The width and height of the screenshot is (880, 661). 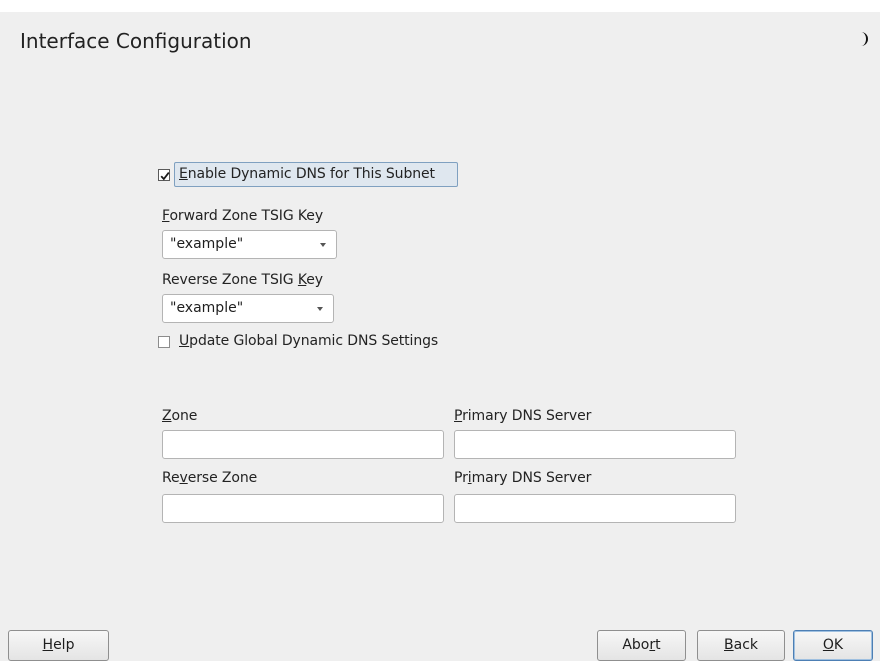 What do you see at coordinates (136, 41) in the screenshot?
I see `page-title: Interface Configuration` at bounding box center [136, 41].